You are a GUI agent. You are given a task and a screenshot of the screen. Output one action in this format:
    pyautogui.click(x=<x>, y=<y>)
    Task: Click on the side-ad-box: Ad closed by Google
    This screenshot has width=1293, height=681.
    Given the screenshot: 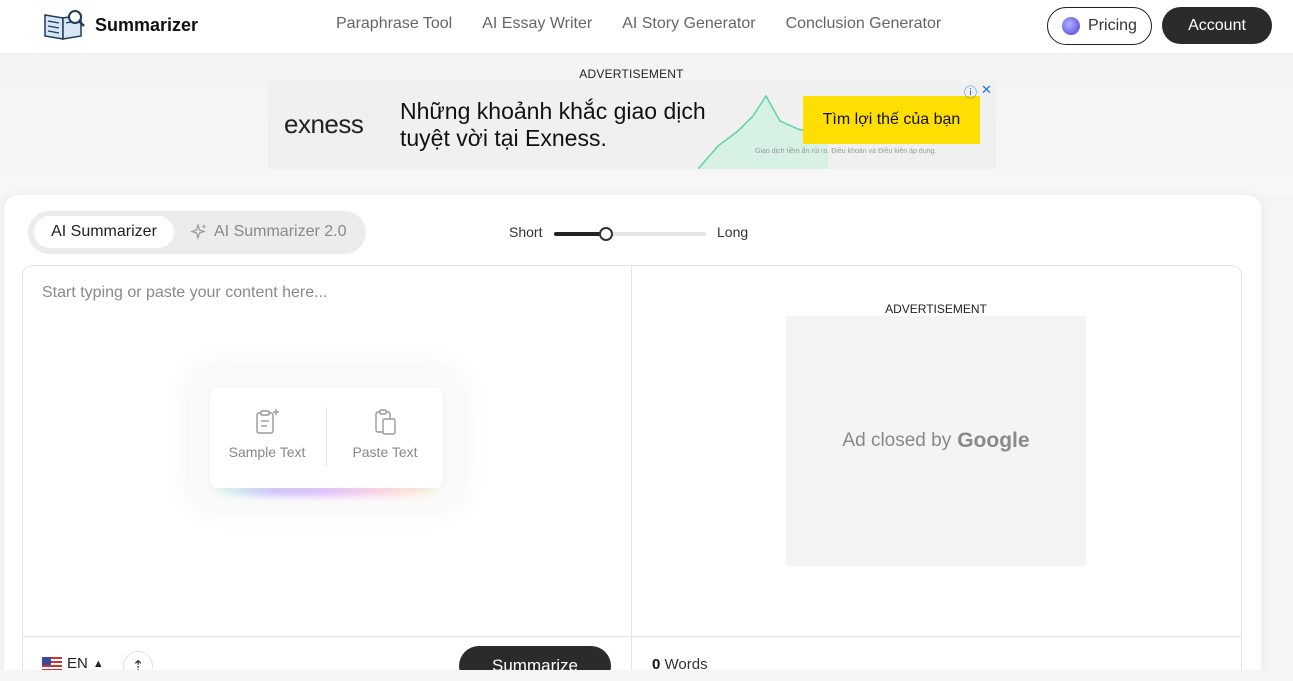 What is the action you would take?
    pyautogui.click(x=936, y=441)
    